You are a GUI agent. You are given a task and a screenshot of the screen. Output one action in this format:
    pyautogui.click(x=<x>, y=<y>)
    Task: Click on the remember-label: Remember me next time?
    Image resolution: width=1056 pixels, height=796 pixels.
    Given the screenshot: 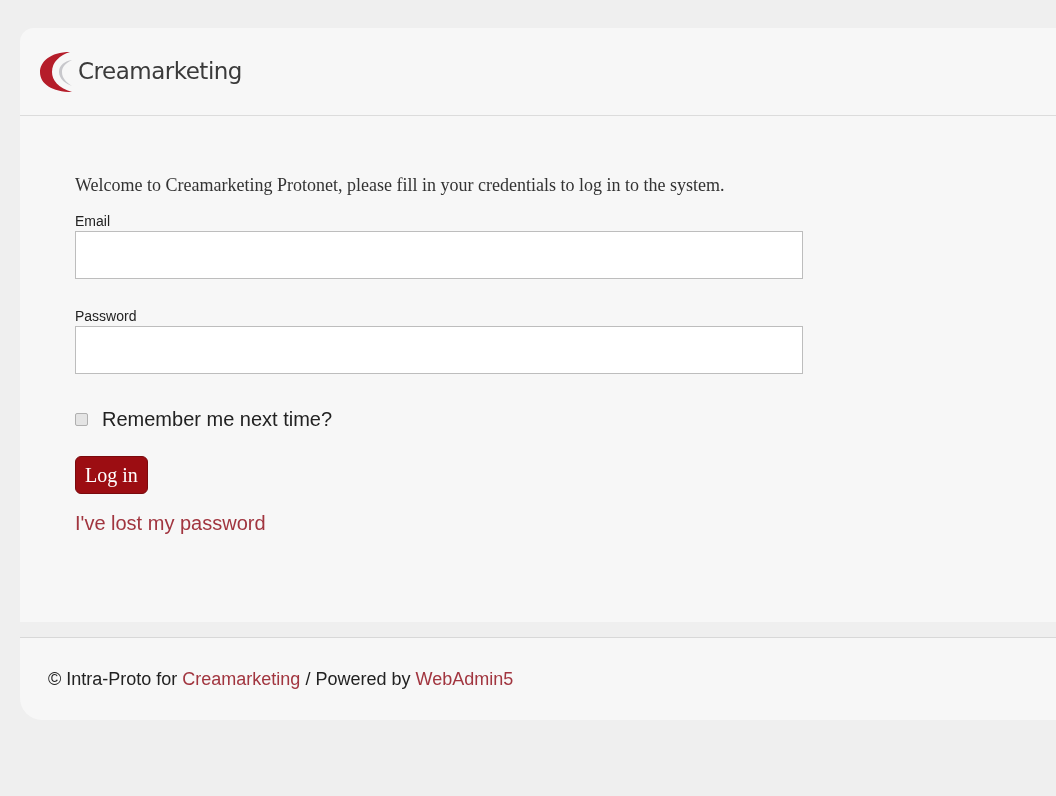 What is the action you would take?
    pyautogui.click(x=217, y=419)
    